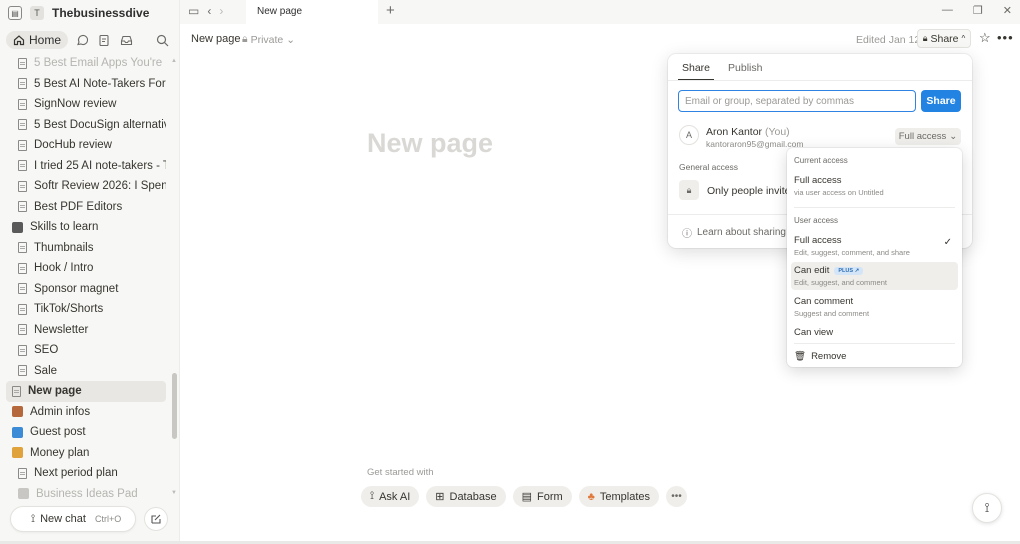 This screenshot has width=1020, height=544. What do you see at coordinates (86, 104) in the screenshot?
I see `sidebar-item: SignNow review` at bounding box center [86, 104].